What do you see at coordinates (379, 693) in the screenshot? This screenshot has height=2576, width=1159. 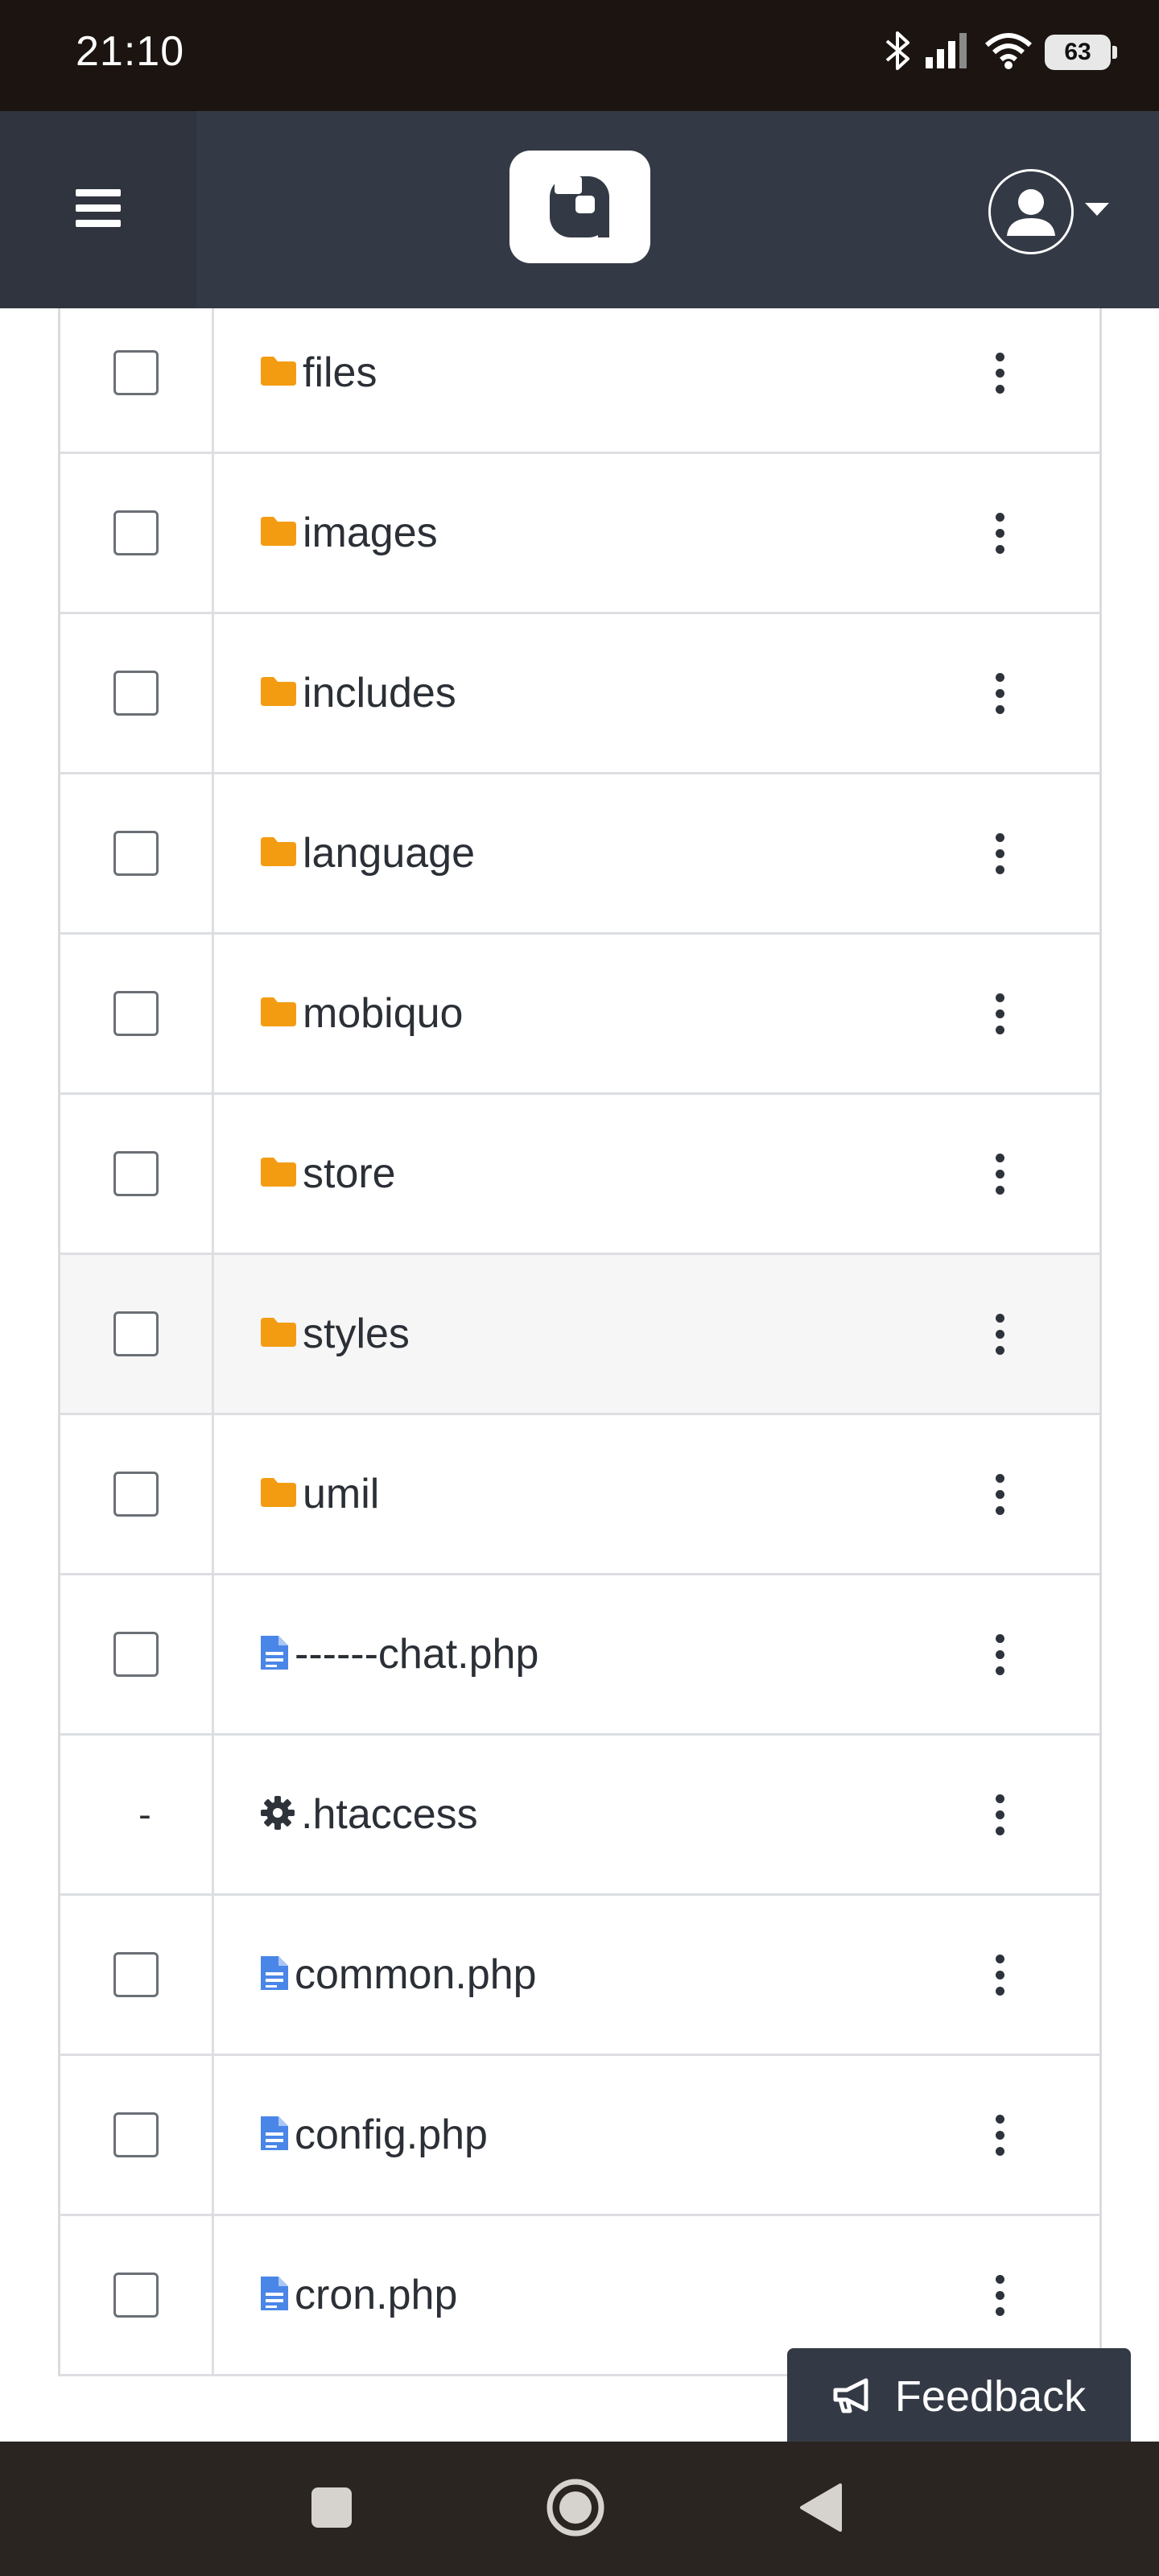 I see `folder-name: includes` at bounding box center [379, 693].